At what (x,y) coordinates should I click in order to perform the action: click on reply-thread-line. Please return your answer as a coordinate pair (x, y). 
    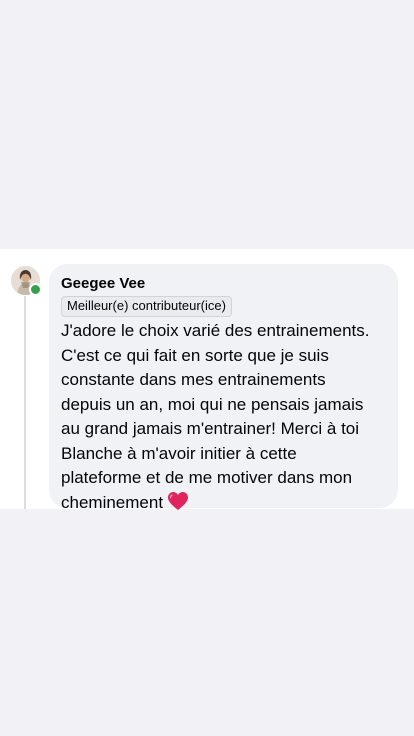
    Looking at the image, I should click on (25, 402).